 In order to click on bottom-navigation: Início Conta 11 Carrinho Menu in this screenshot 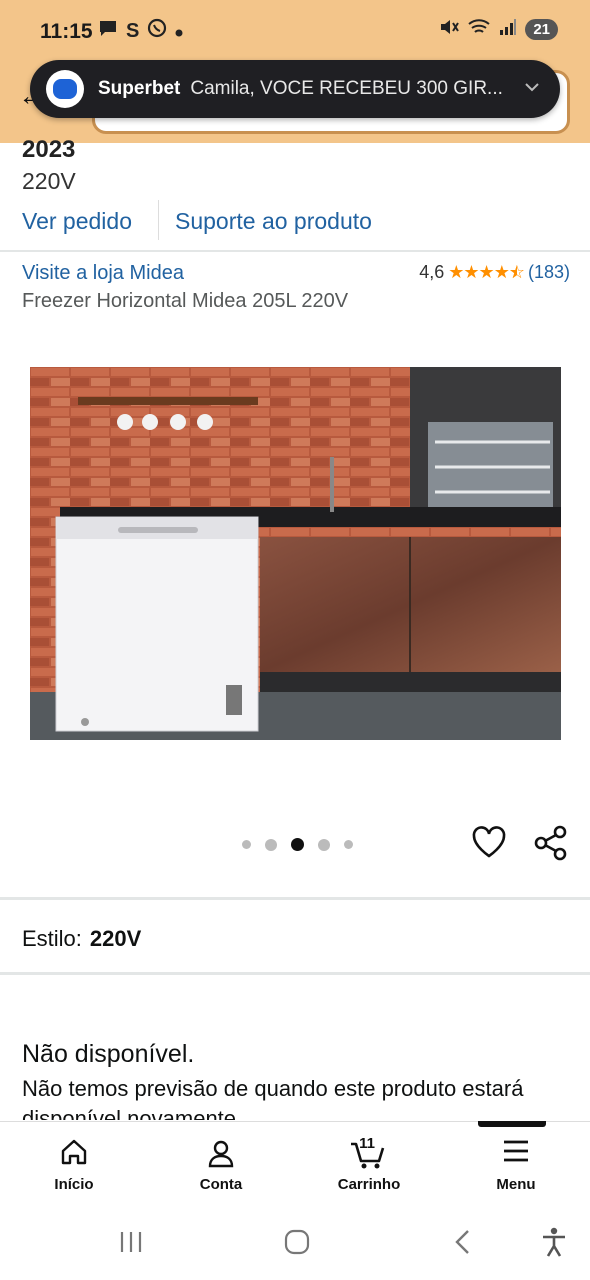, I will do `click(295, 1164)`.